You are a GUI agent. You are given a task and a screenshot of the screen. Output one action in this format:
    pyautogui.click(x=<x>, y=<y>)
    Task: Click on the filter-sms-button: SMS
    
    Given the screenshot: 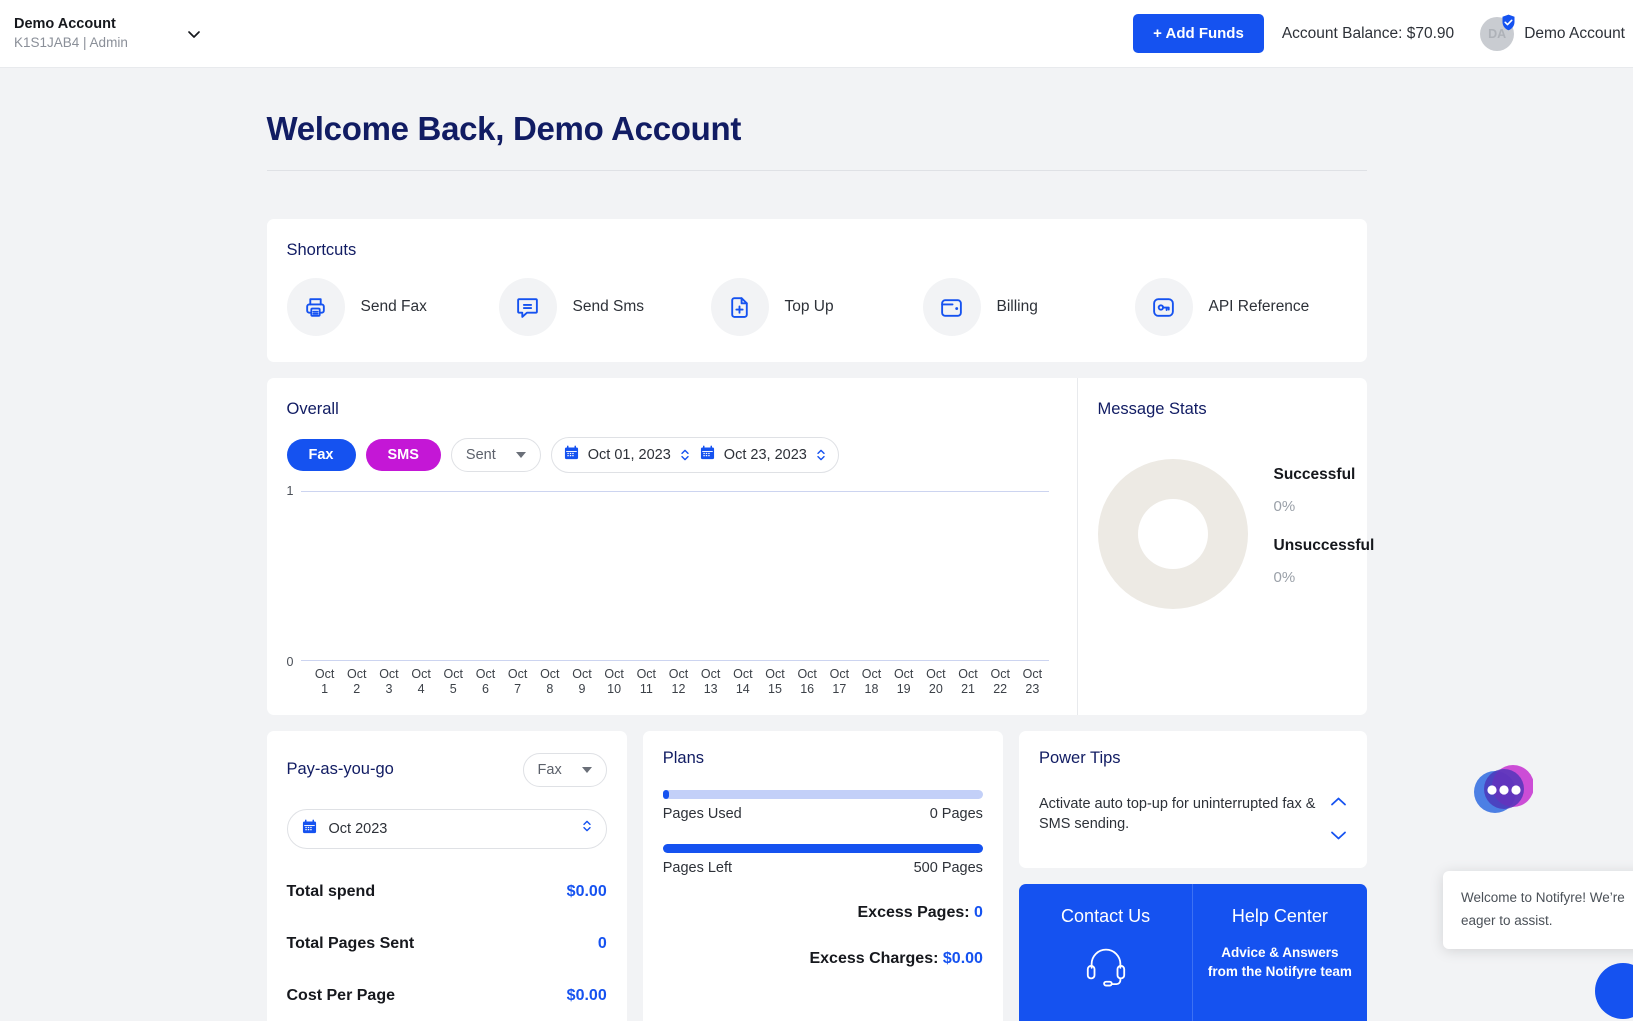 What is the action you would take?
    pyautogui.click(x=403, y=455)
    